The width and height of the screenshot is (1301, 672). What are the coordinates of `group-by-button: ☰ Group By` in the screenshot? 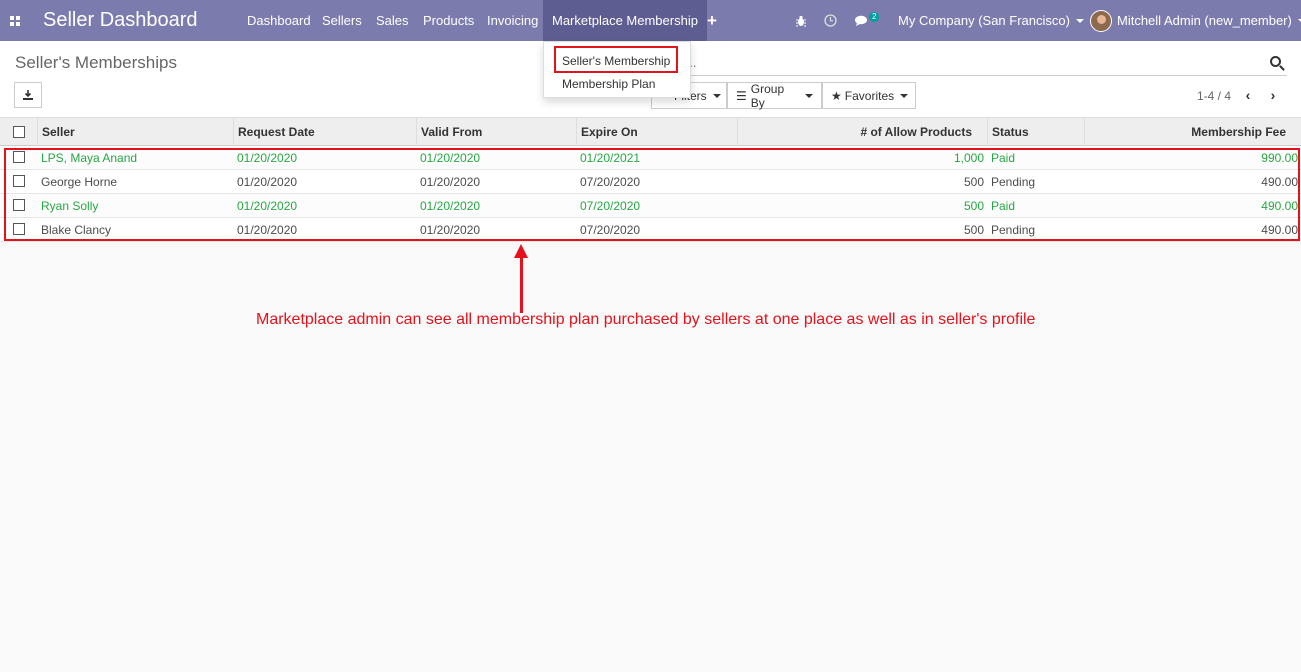 It's located at (774, 95).